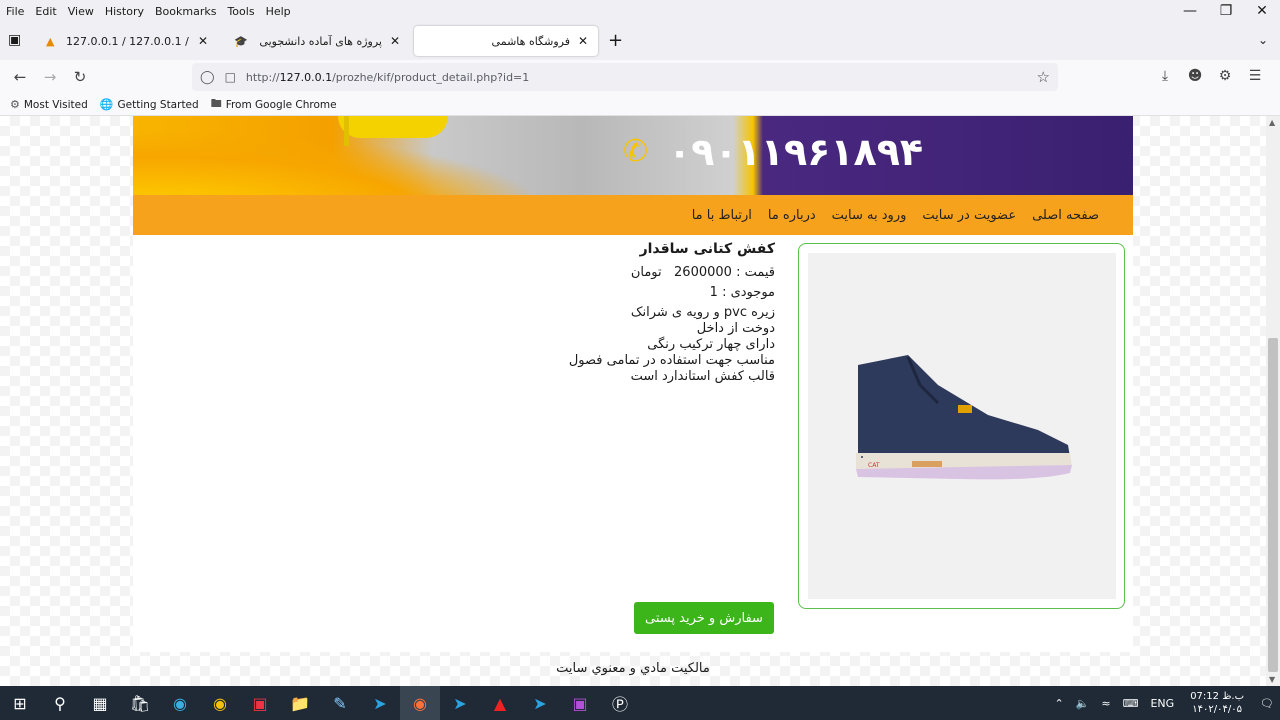 Image resolution: width=1280 pixels, height=720 pixels. I want to click on app-p-icon: Ⓟ, so click(620, 703).